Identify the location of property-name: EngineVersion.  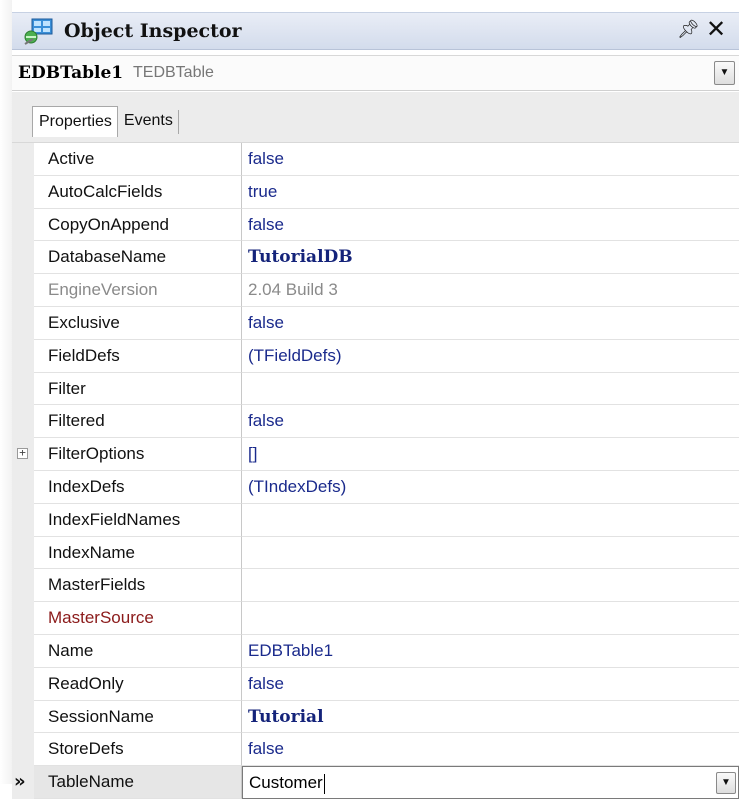
(138, 290).